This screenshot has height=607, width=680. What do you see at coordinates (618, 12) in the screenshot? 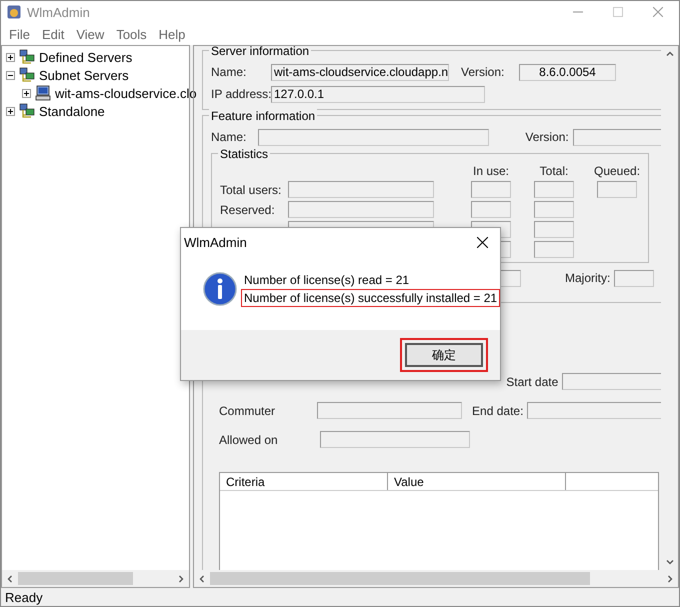
I see `maximize-icon` at bounding box center [618, 12].